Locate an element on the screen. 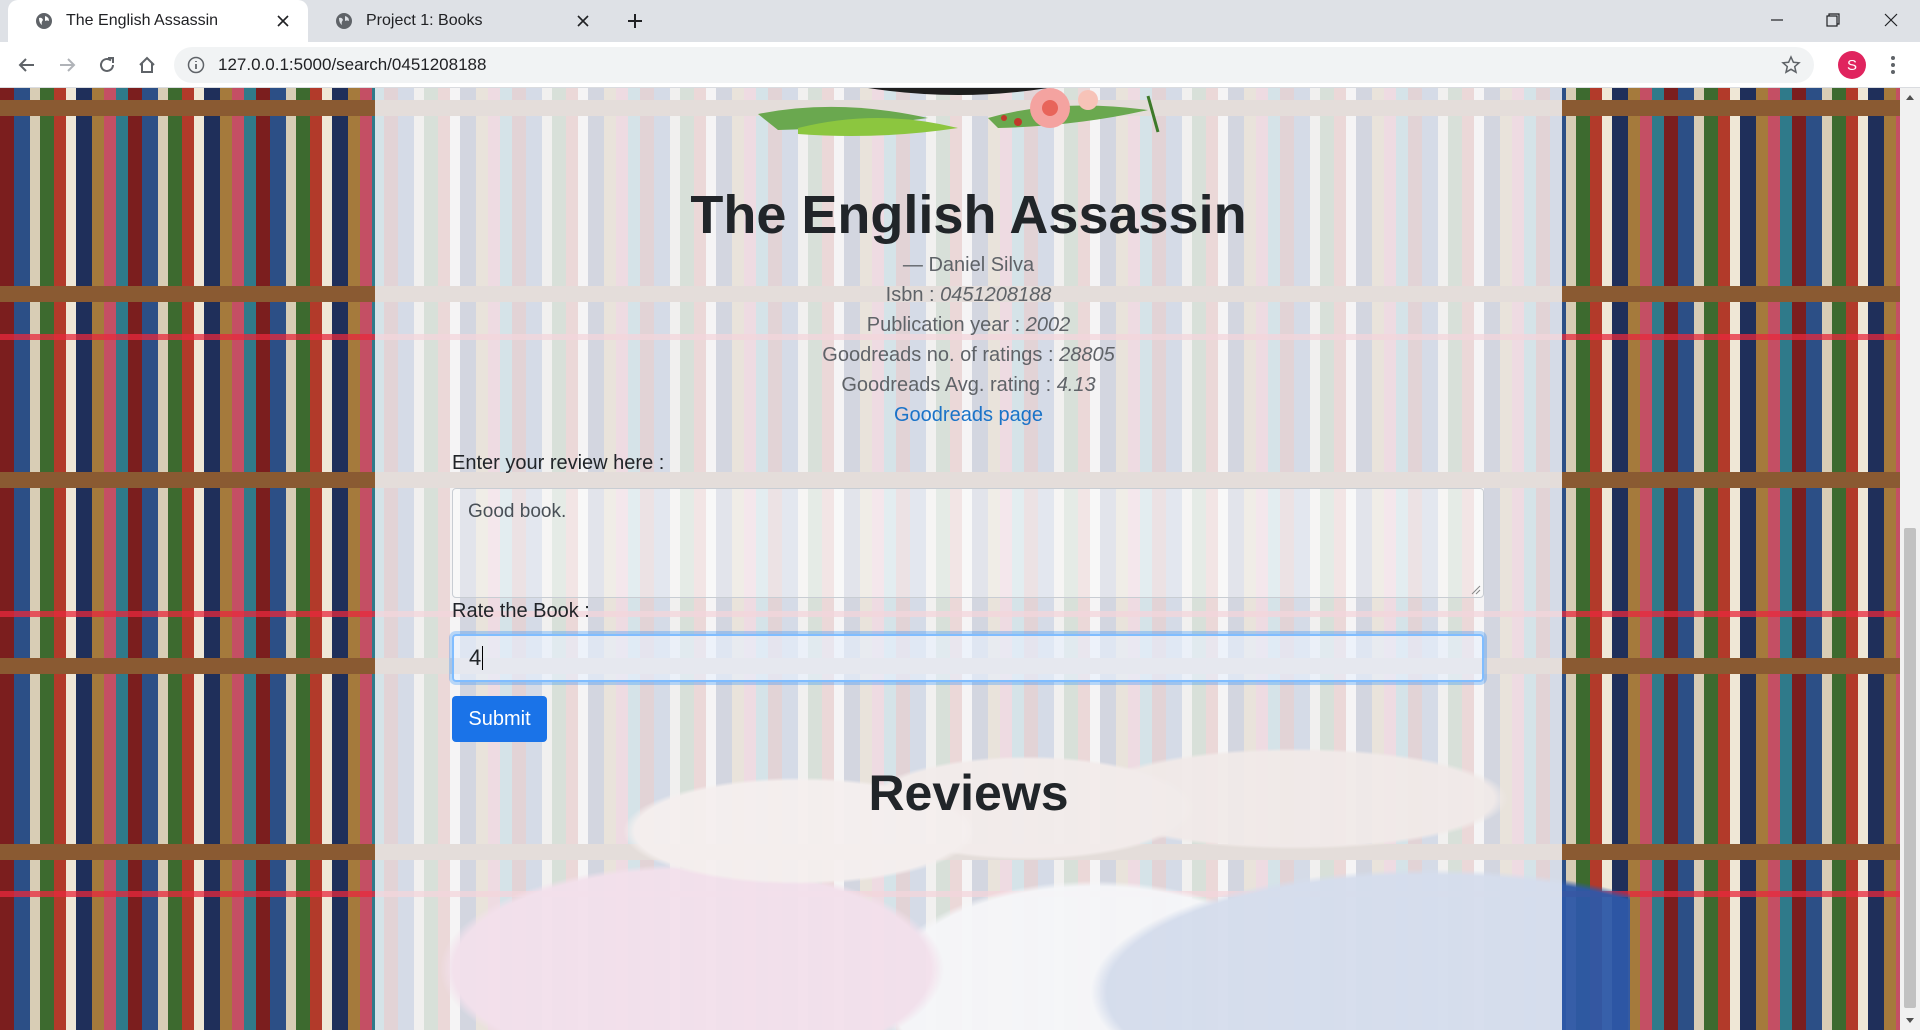  isbn-label: Isbn : is located at coordinates (910, 295).